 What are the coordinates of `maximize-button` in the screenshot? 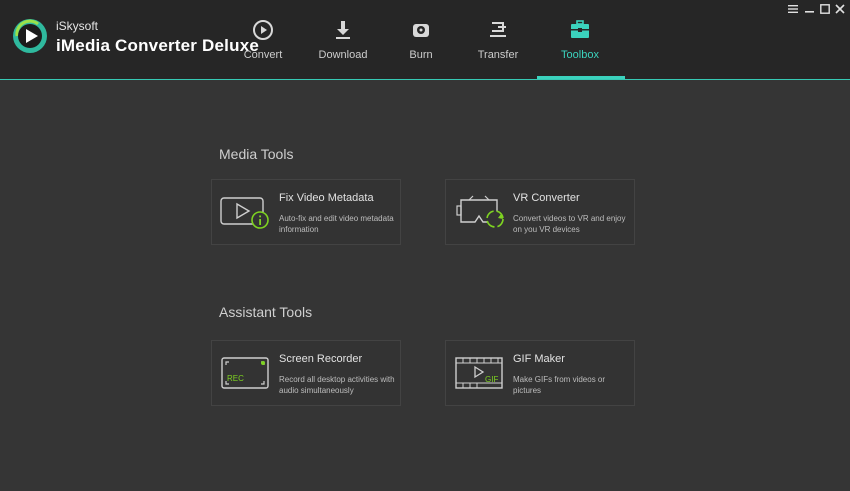 It's located at (825, 9).